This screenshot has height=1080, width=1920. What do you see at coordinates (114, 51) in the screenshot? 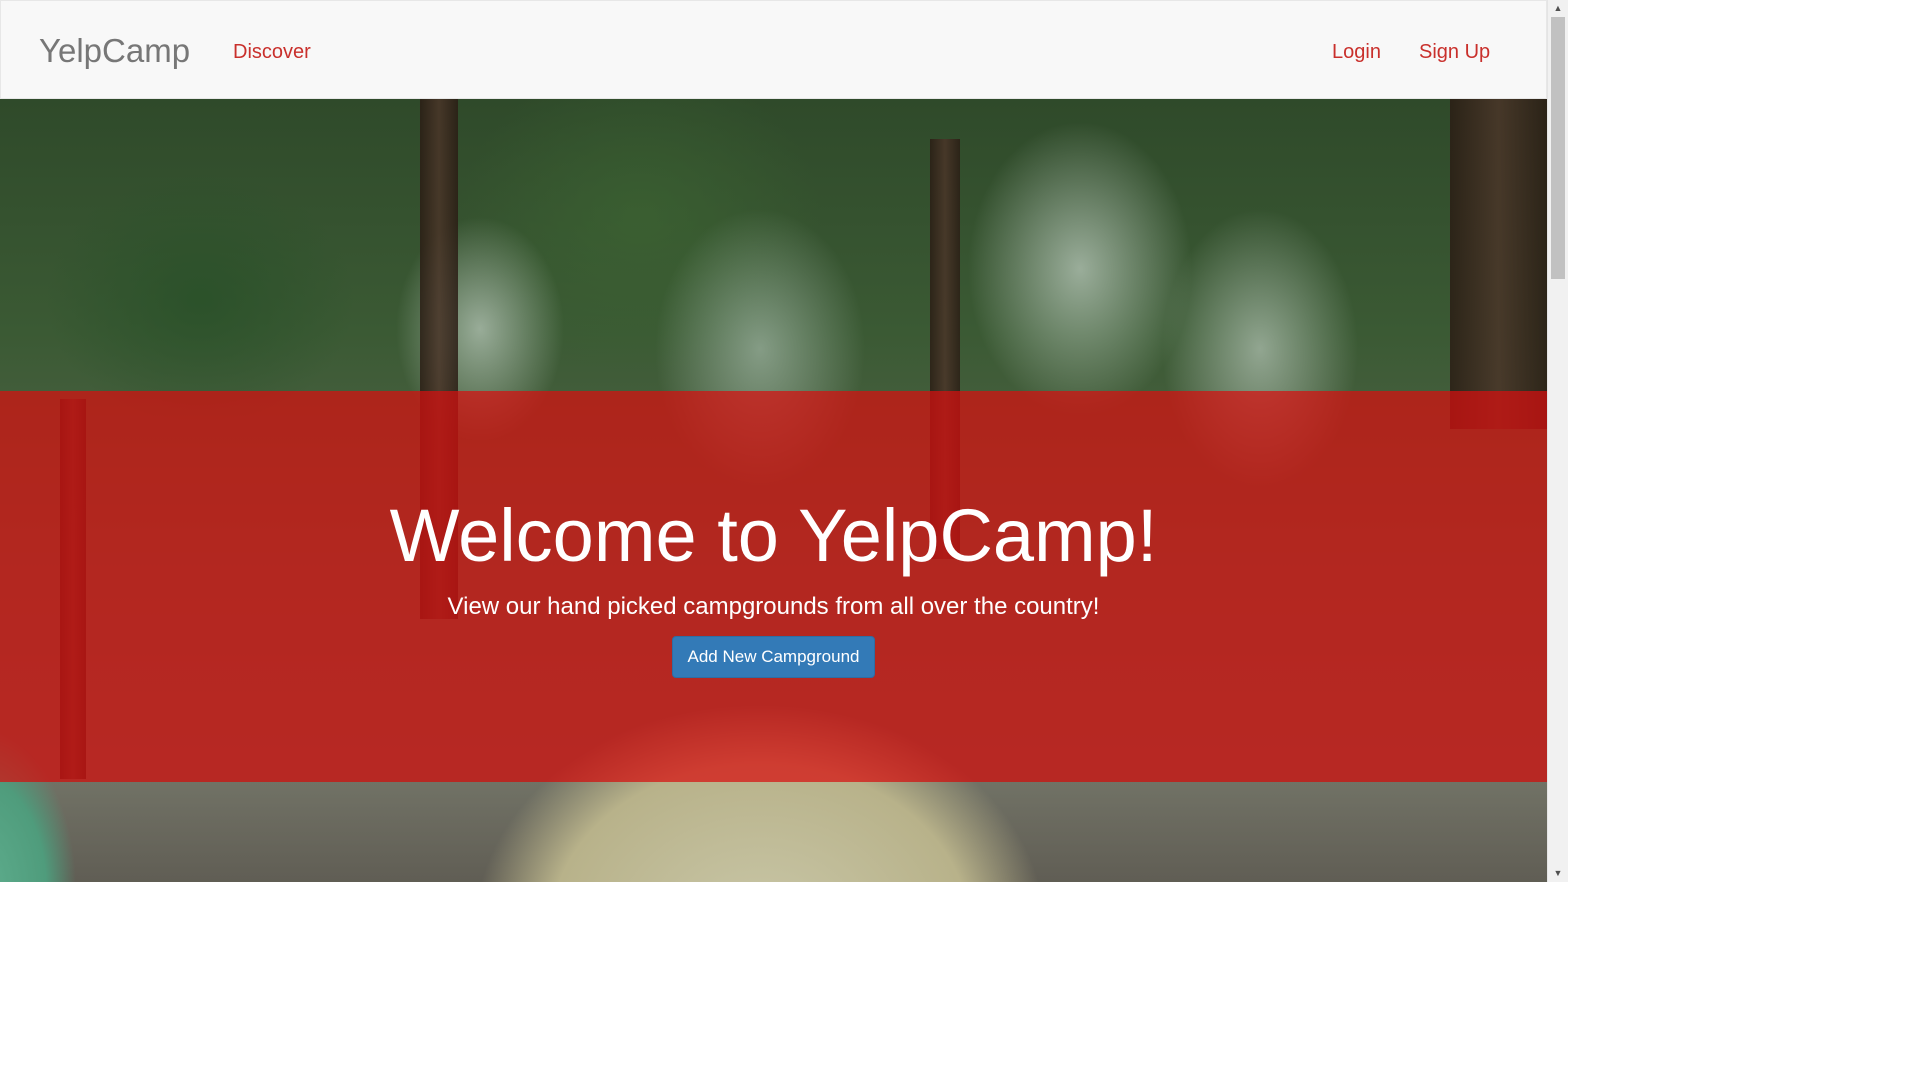
I see `brand-link: YelpCamp` at bounding box center [114, 51].